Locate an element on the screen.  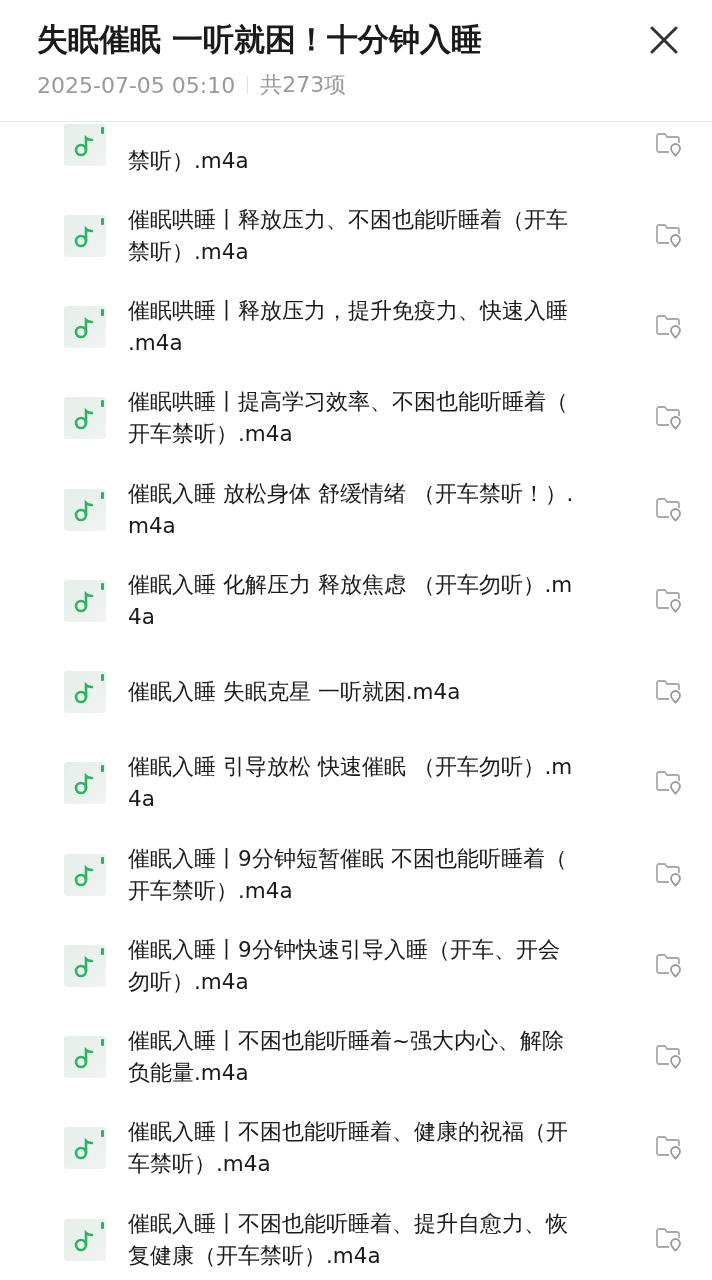
file-name: 催眠入睡丨9分钟快速引导入睡（开车、开会 勿听）.m4a is located at coordinates (387, 965).